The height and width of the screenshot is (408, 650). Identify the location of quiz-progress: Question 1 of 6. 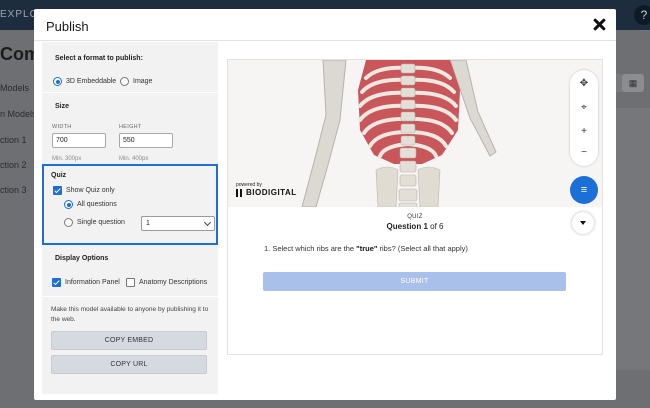
(415, 226).